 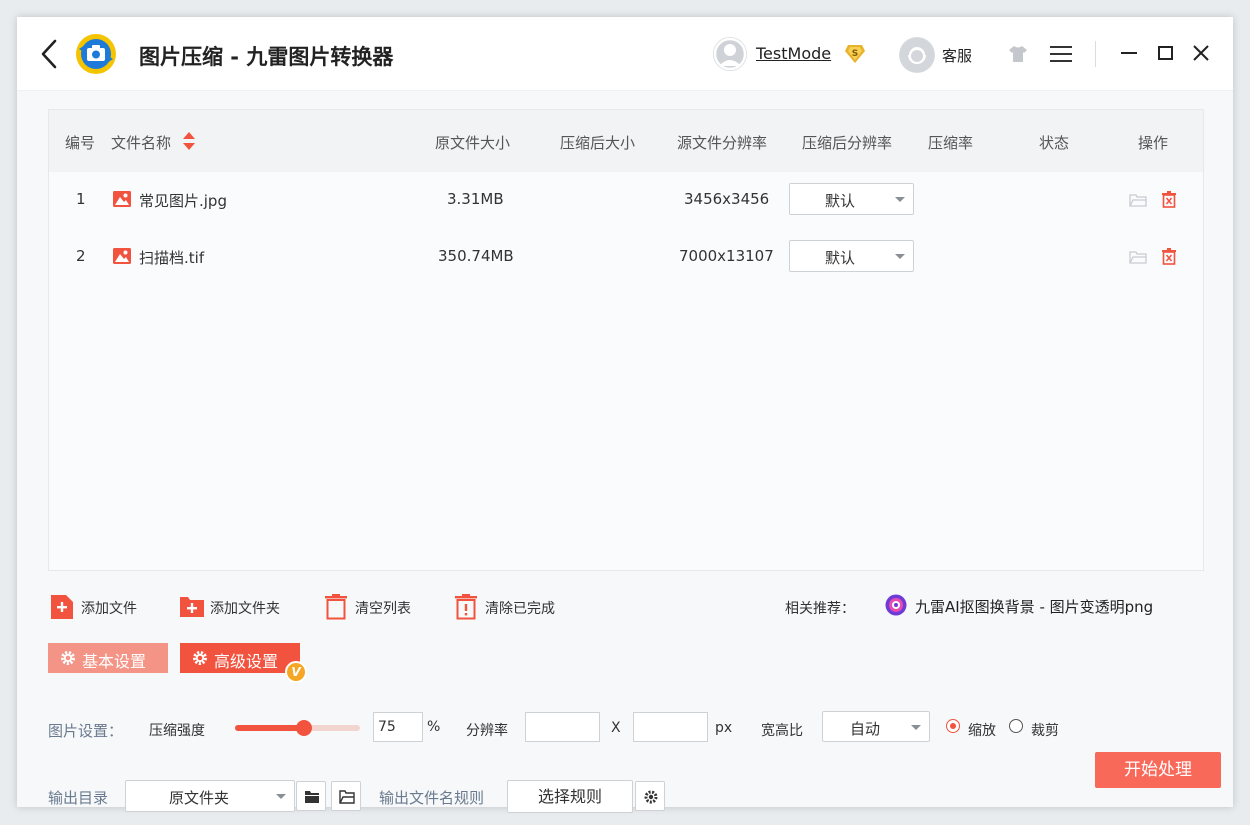 What do you see at coordinates (598, 143) in the screenshot?
I see `header-compressed-size: 压缩后大小` at bounding box center [598, 143].